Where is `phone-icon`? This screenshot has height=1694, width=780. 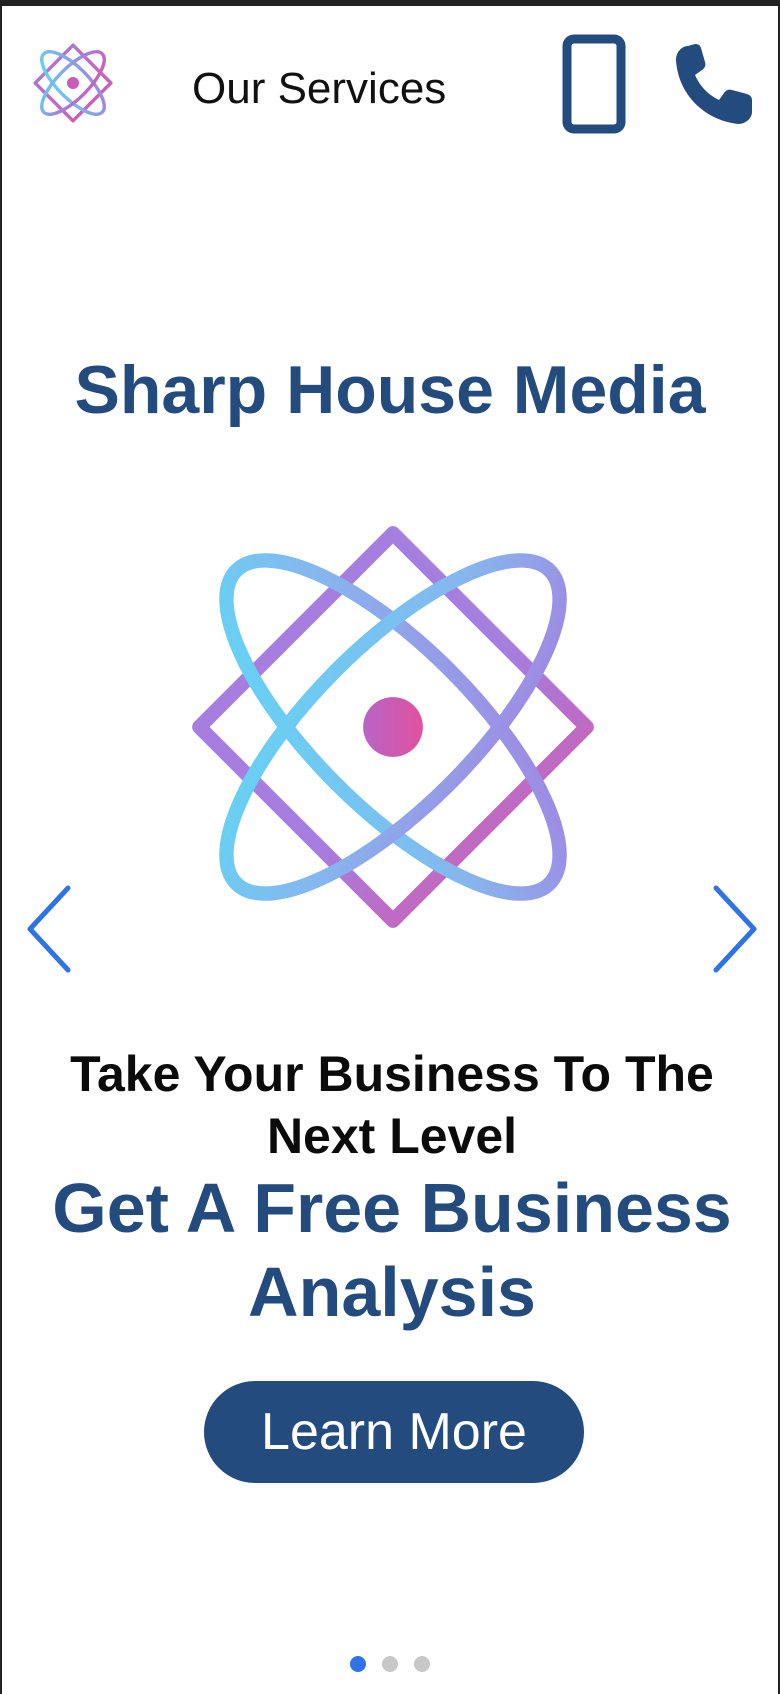
phone-icon is located at coordinates (714, 84).